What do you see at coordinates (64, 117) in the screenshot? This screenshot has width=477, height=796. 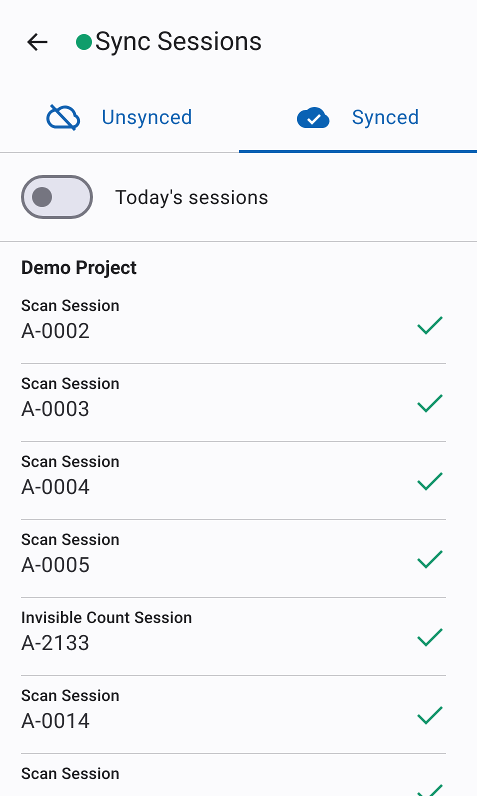 I see `cloud-off-icon` at bounding box center [64, 117].